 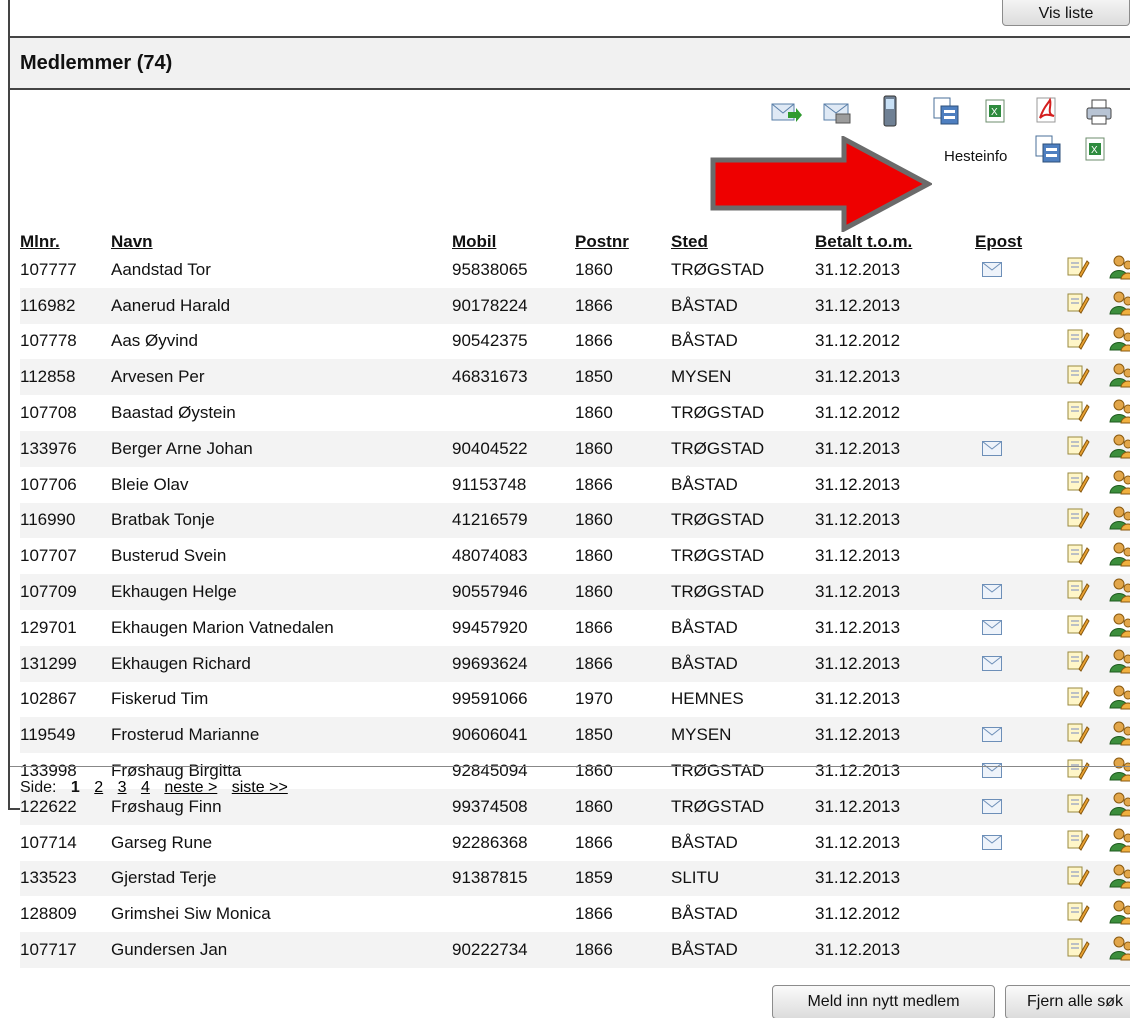 What do you see at coordinates (281, 240) in the screenshot?
I see `col-header-navn: Navn` at bounding box center [281, 240].